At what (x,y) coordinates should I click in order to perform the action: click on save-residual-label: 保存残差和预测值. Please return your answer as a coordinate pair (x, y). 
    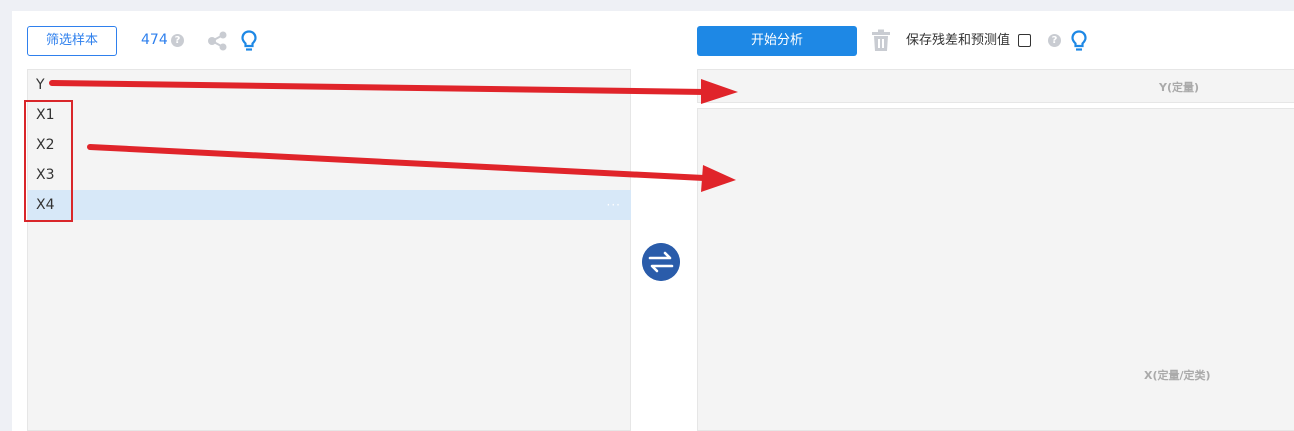
    Looking at the image, I should click on (958, 40).